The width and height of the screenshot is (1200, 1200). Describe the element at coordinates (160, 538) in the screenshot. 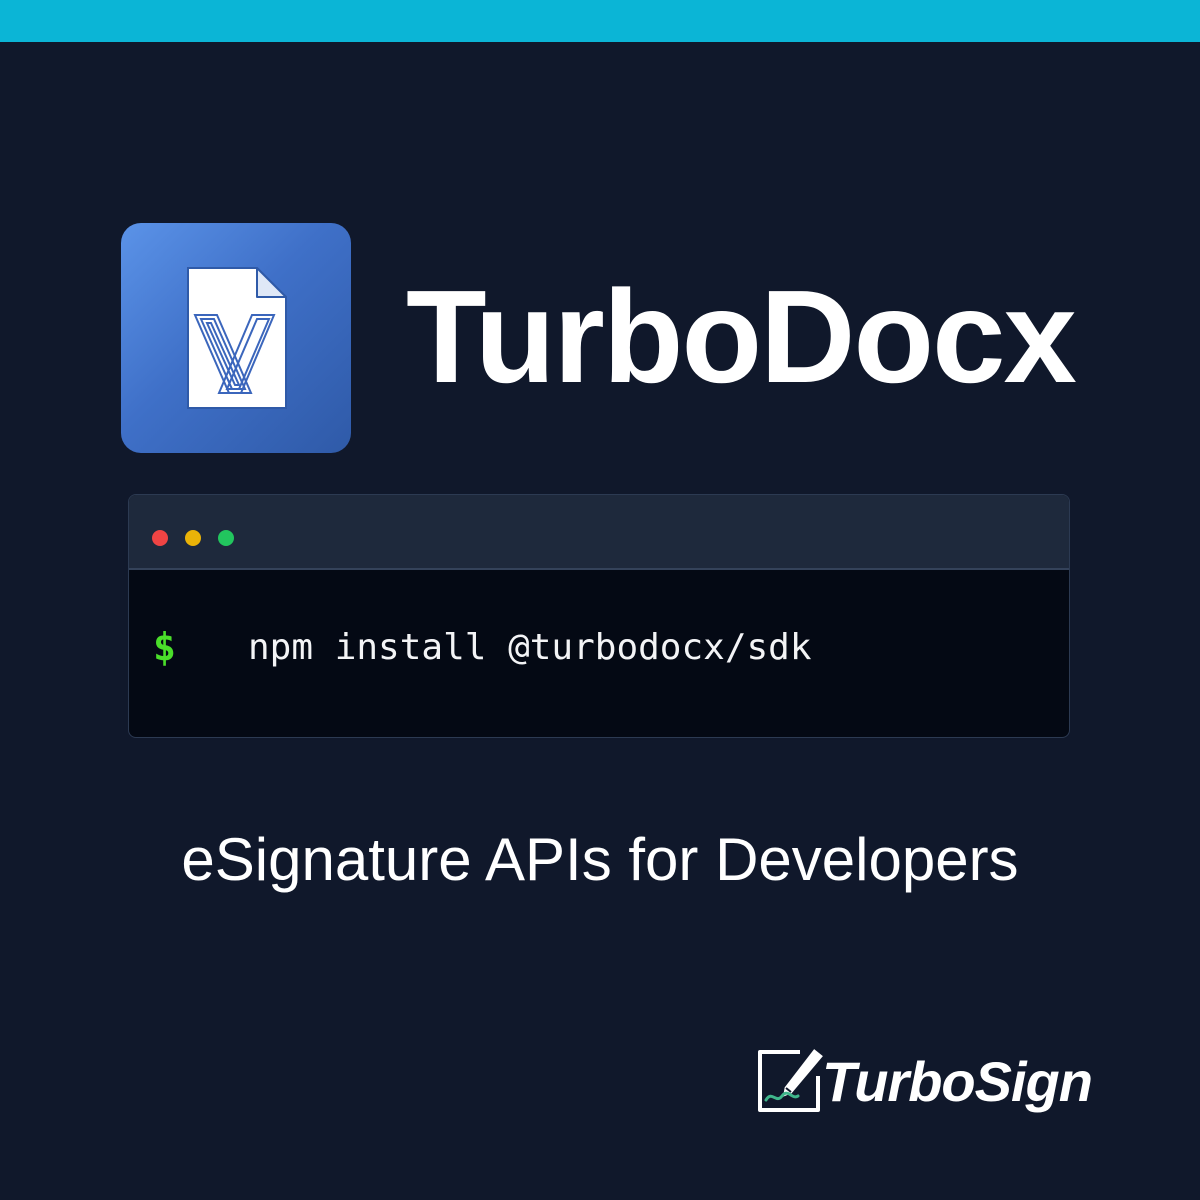

I see `close-dot-icon` at that location.